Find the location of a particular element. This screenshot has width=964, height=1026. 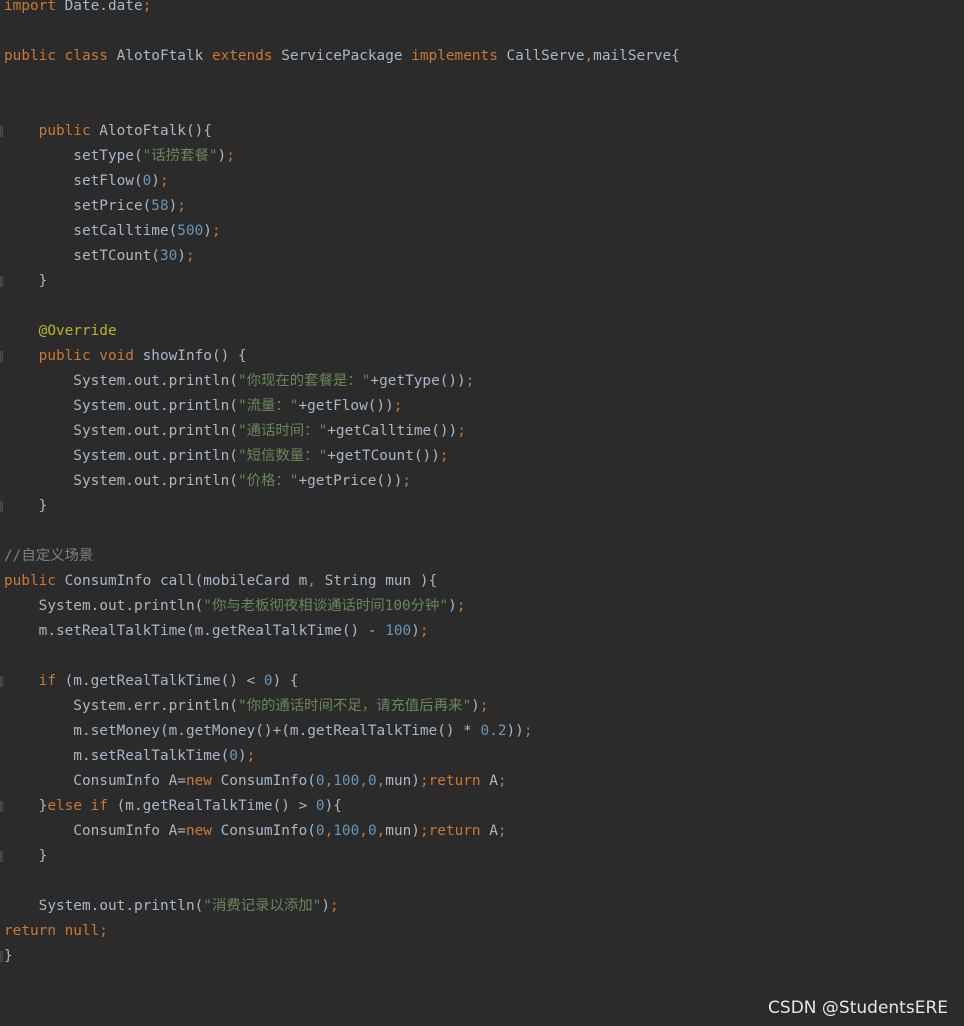

code-token: "你现在的套餐是：" is located at coordinates (304, 381).